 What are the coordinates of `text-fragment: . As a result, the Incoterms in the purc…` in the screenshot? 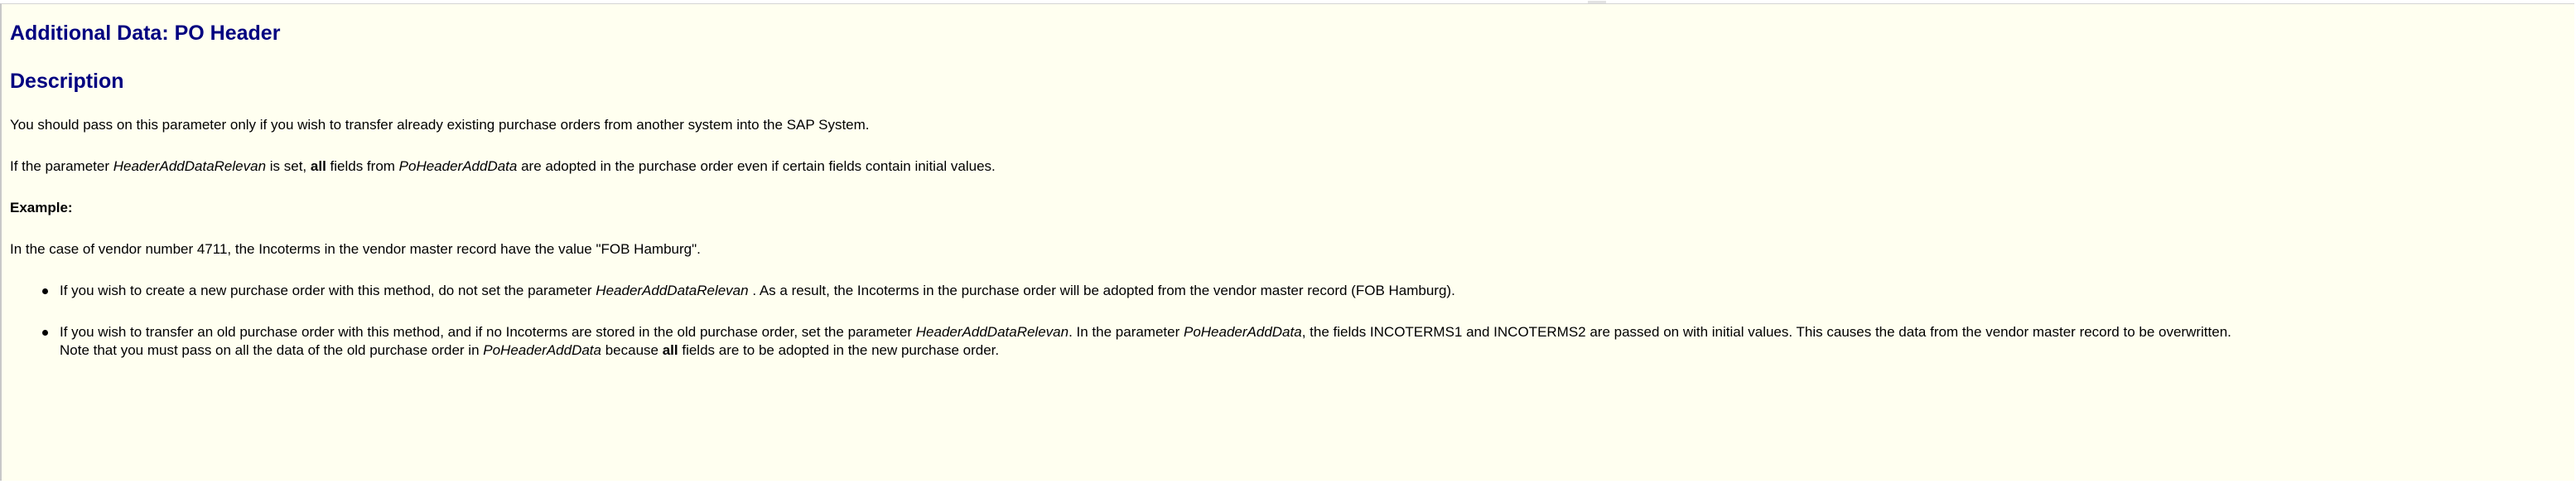 It's located at (1102, 290).